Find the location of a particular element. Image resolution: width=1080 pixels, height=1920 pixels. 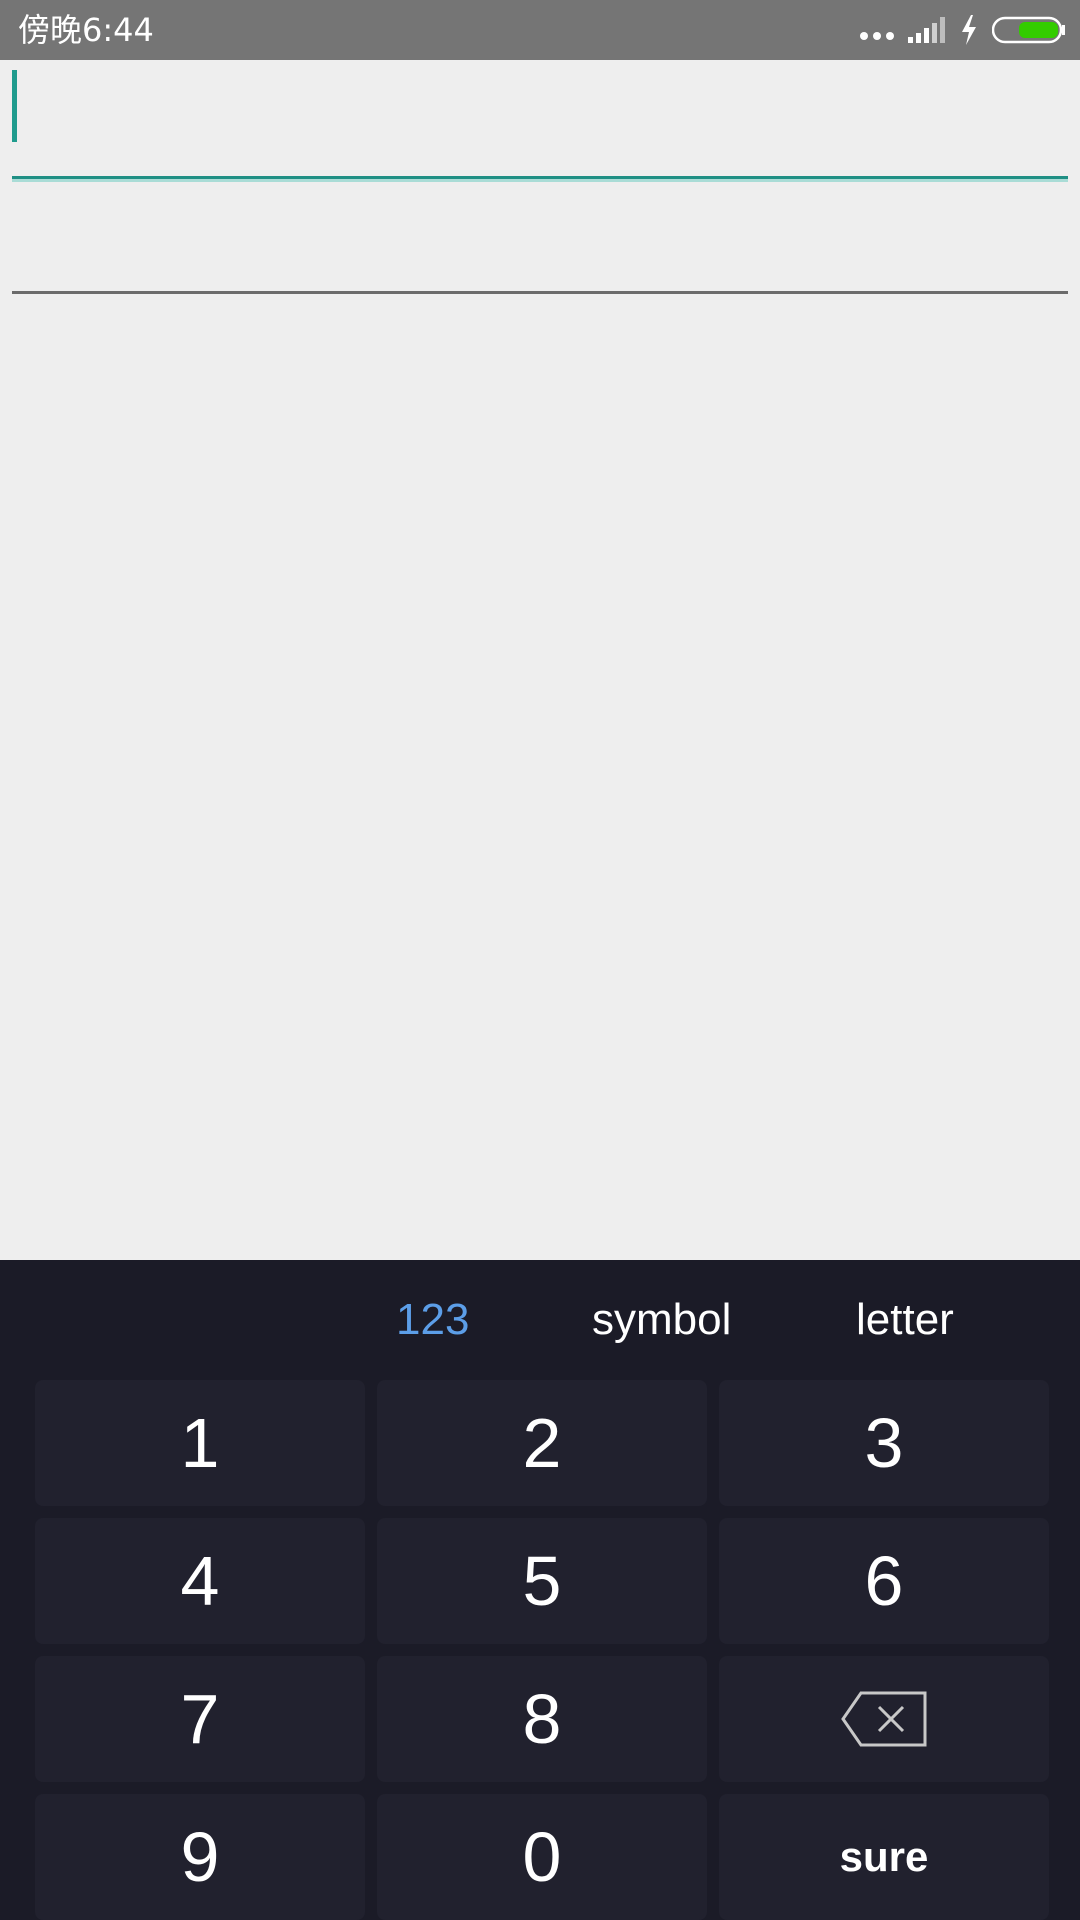

input-underline is located at coordinates (540, 292).